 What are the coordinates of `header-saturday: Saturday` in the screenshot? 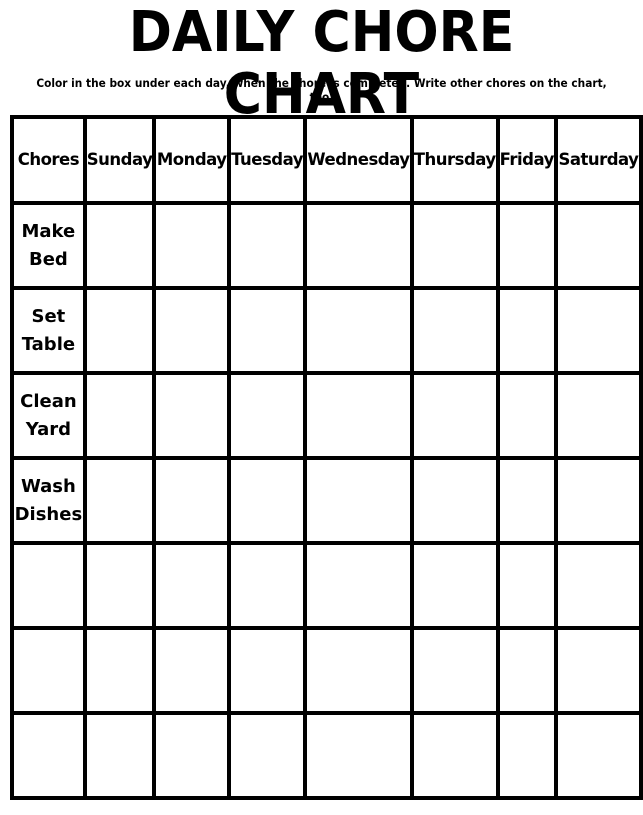 It's located at (598, 160).